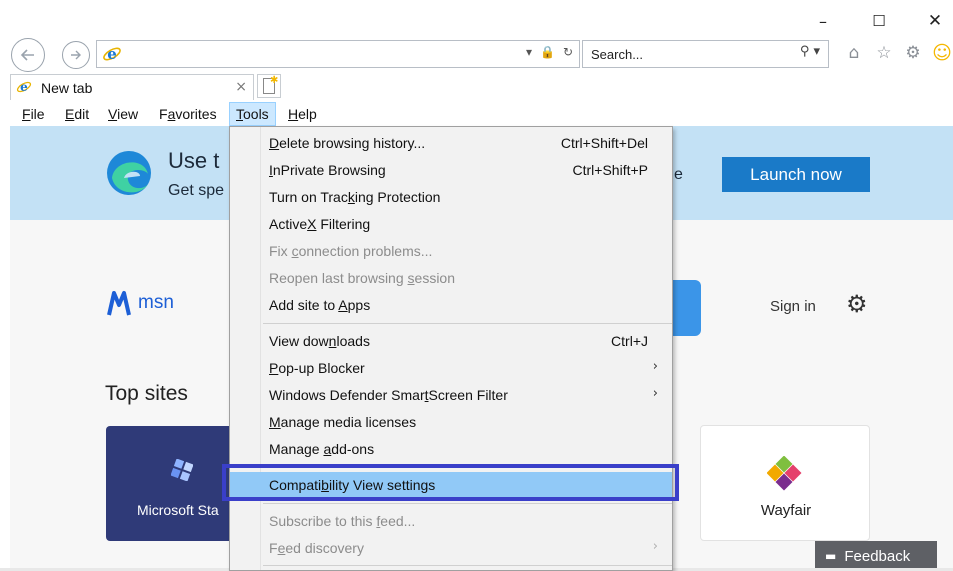  I want to click on minimize-icon: –, so click(823, 21).